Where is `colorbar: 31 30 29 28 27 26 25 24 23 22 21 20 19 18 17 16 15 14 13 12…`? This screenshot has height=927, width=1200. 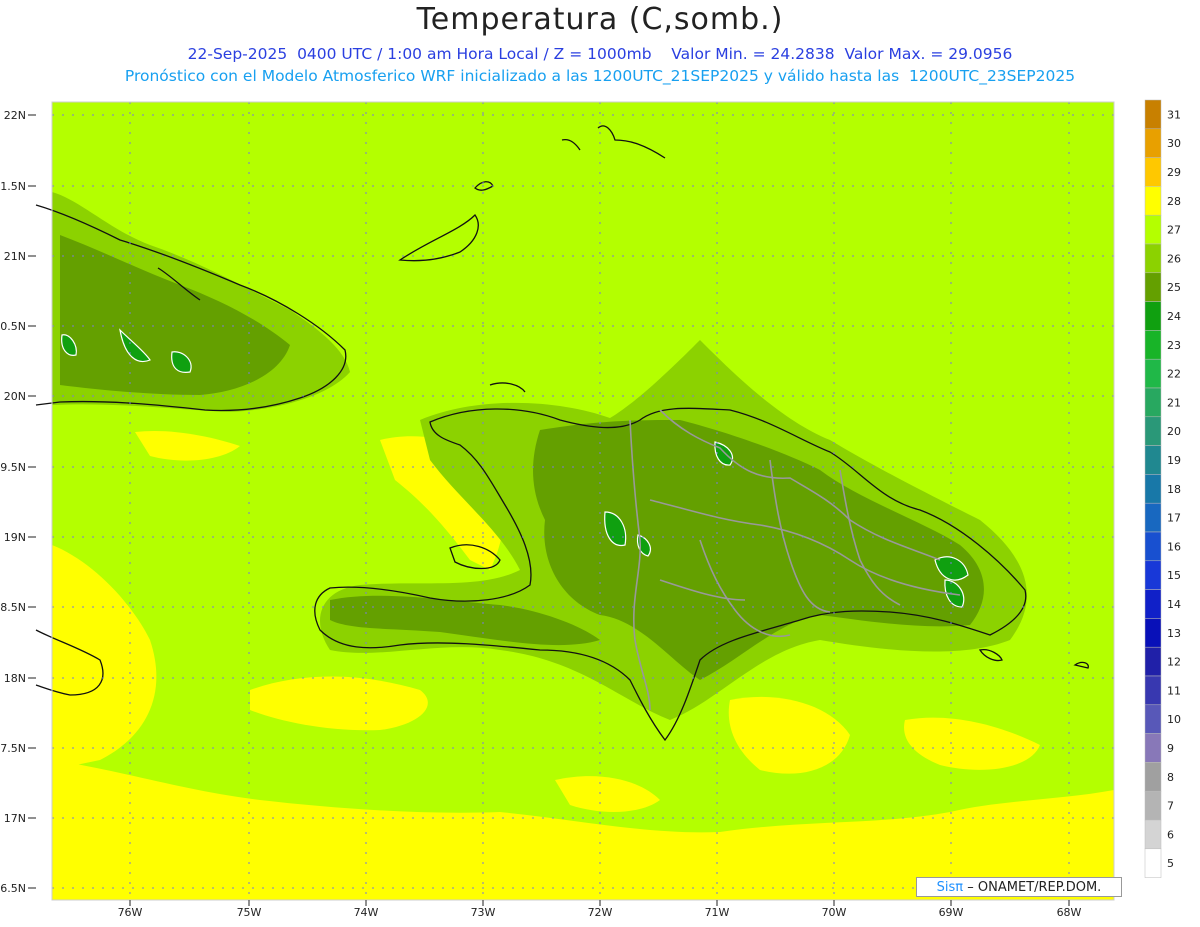 colorbar: 31 30 29 28 27 26 25 24 23 22 21 20 19 18 17 16 15 14 13 12… is located at coordinates (1162, 488).